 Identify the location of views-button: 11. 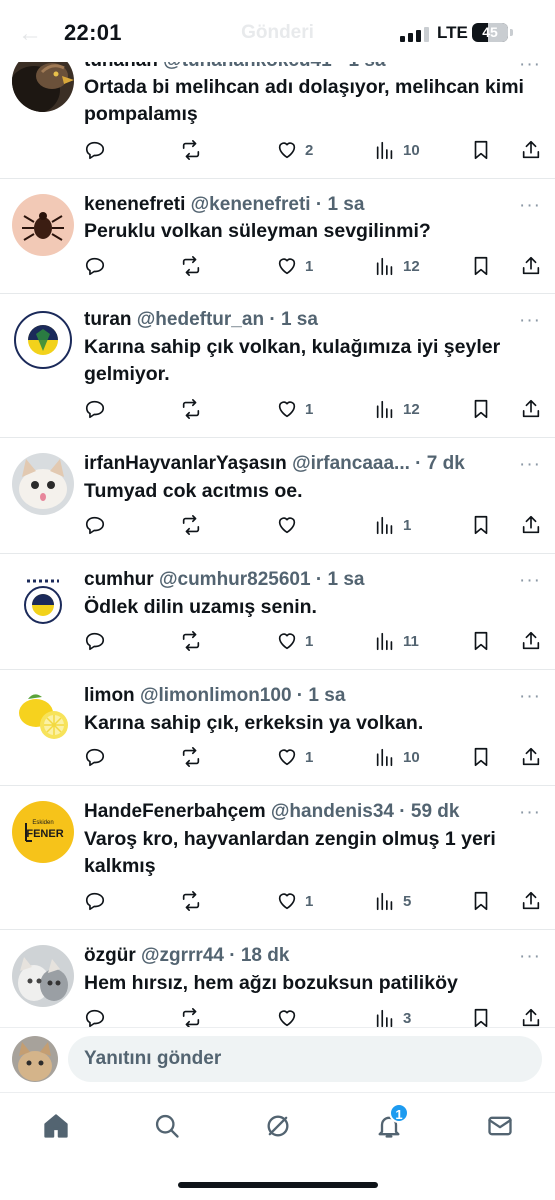
(396, 641).